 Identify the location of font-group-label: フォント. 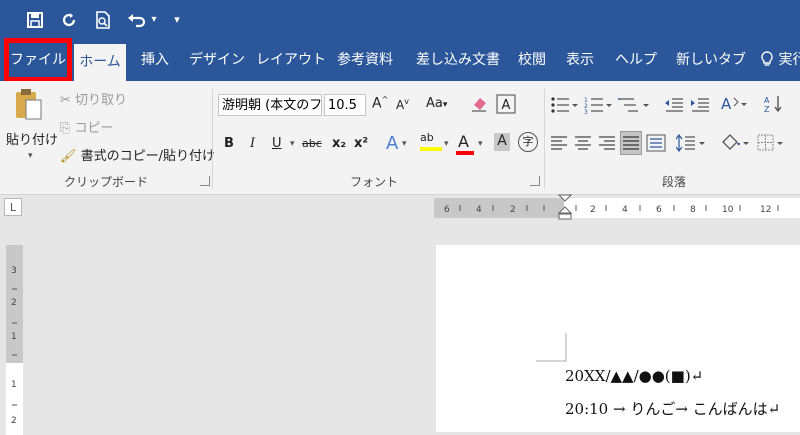
(374, 182).